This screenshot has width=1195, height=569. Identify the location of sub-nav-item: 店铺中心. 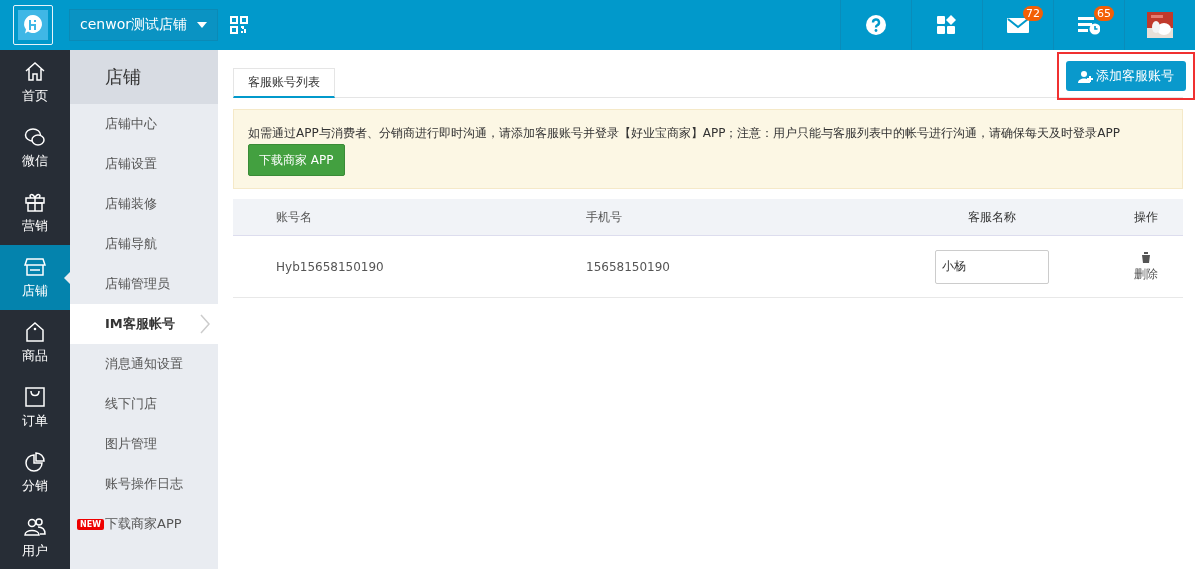
(144, 124).